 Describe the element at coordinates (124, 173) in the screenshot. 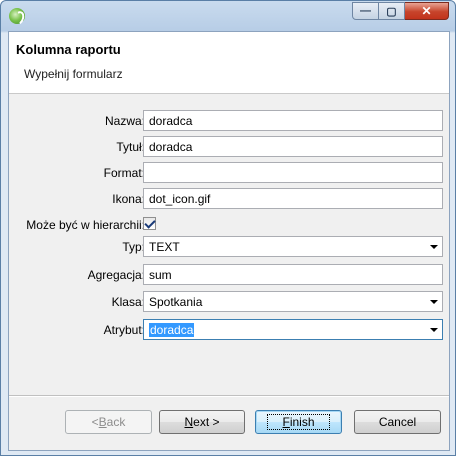

I see `format-label: Format:` at that location.